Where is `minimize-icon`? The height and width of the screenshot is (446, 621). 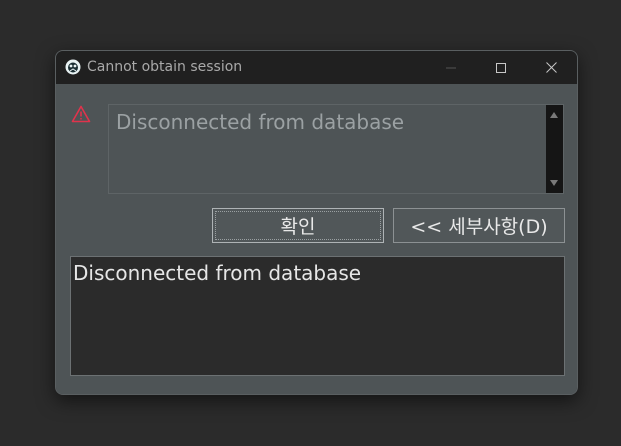
minimize-icon is located at coordinates (451, 67).